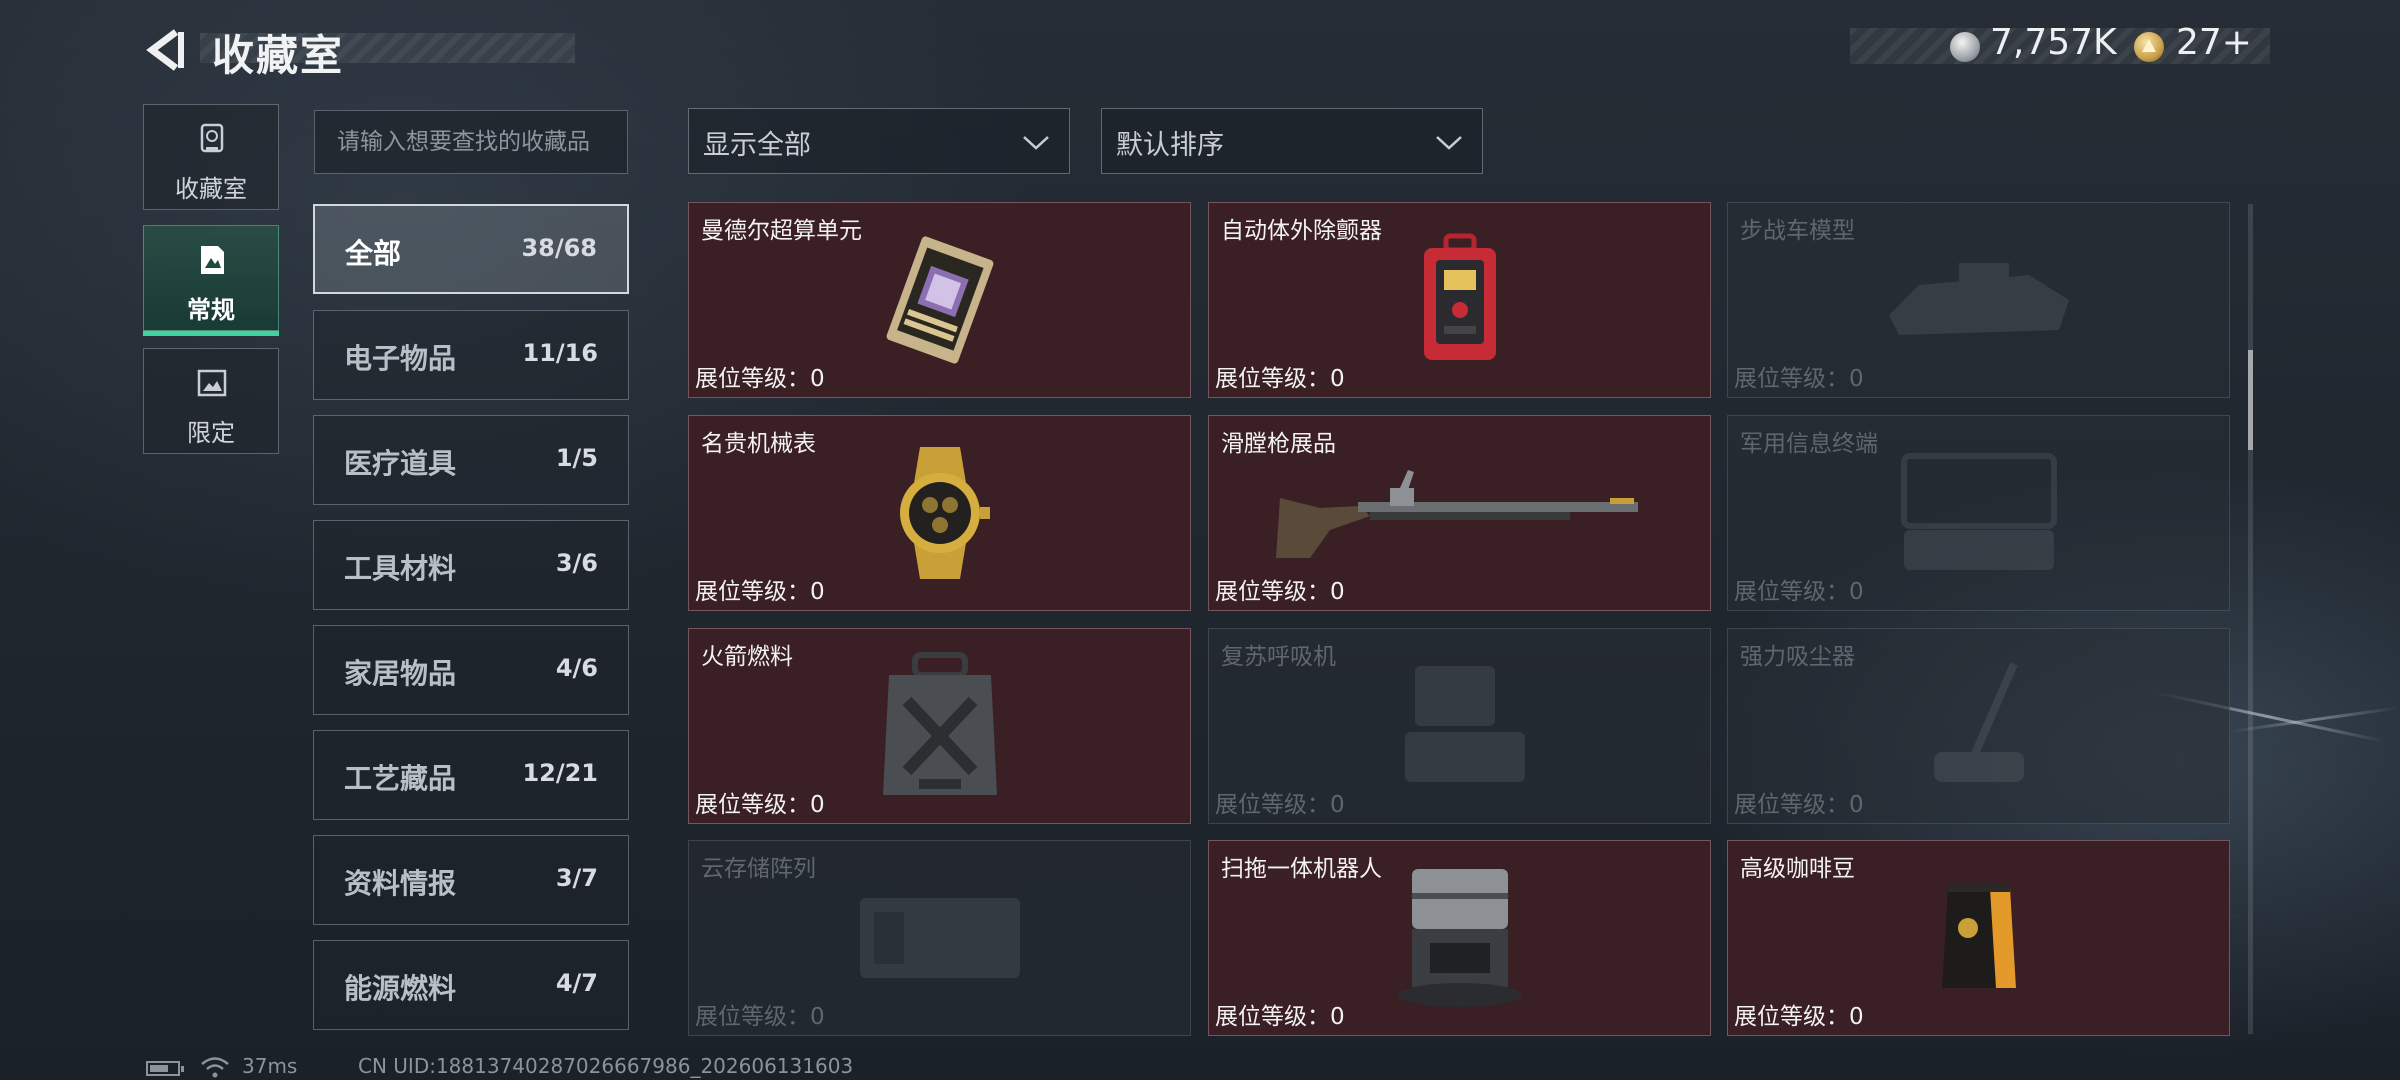 This screenshot has height=1080, width=2400. I want to click on nav-regular: 常规, so click(211, 280).